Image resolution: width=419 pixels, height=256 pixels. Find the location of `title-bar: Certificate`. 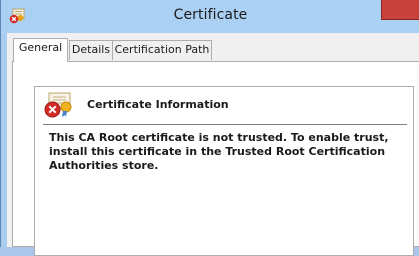

title-bar: Certificate is located at coordinates (210, 17).